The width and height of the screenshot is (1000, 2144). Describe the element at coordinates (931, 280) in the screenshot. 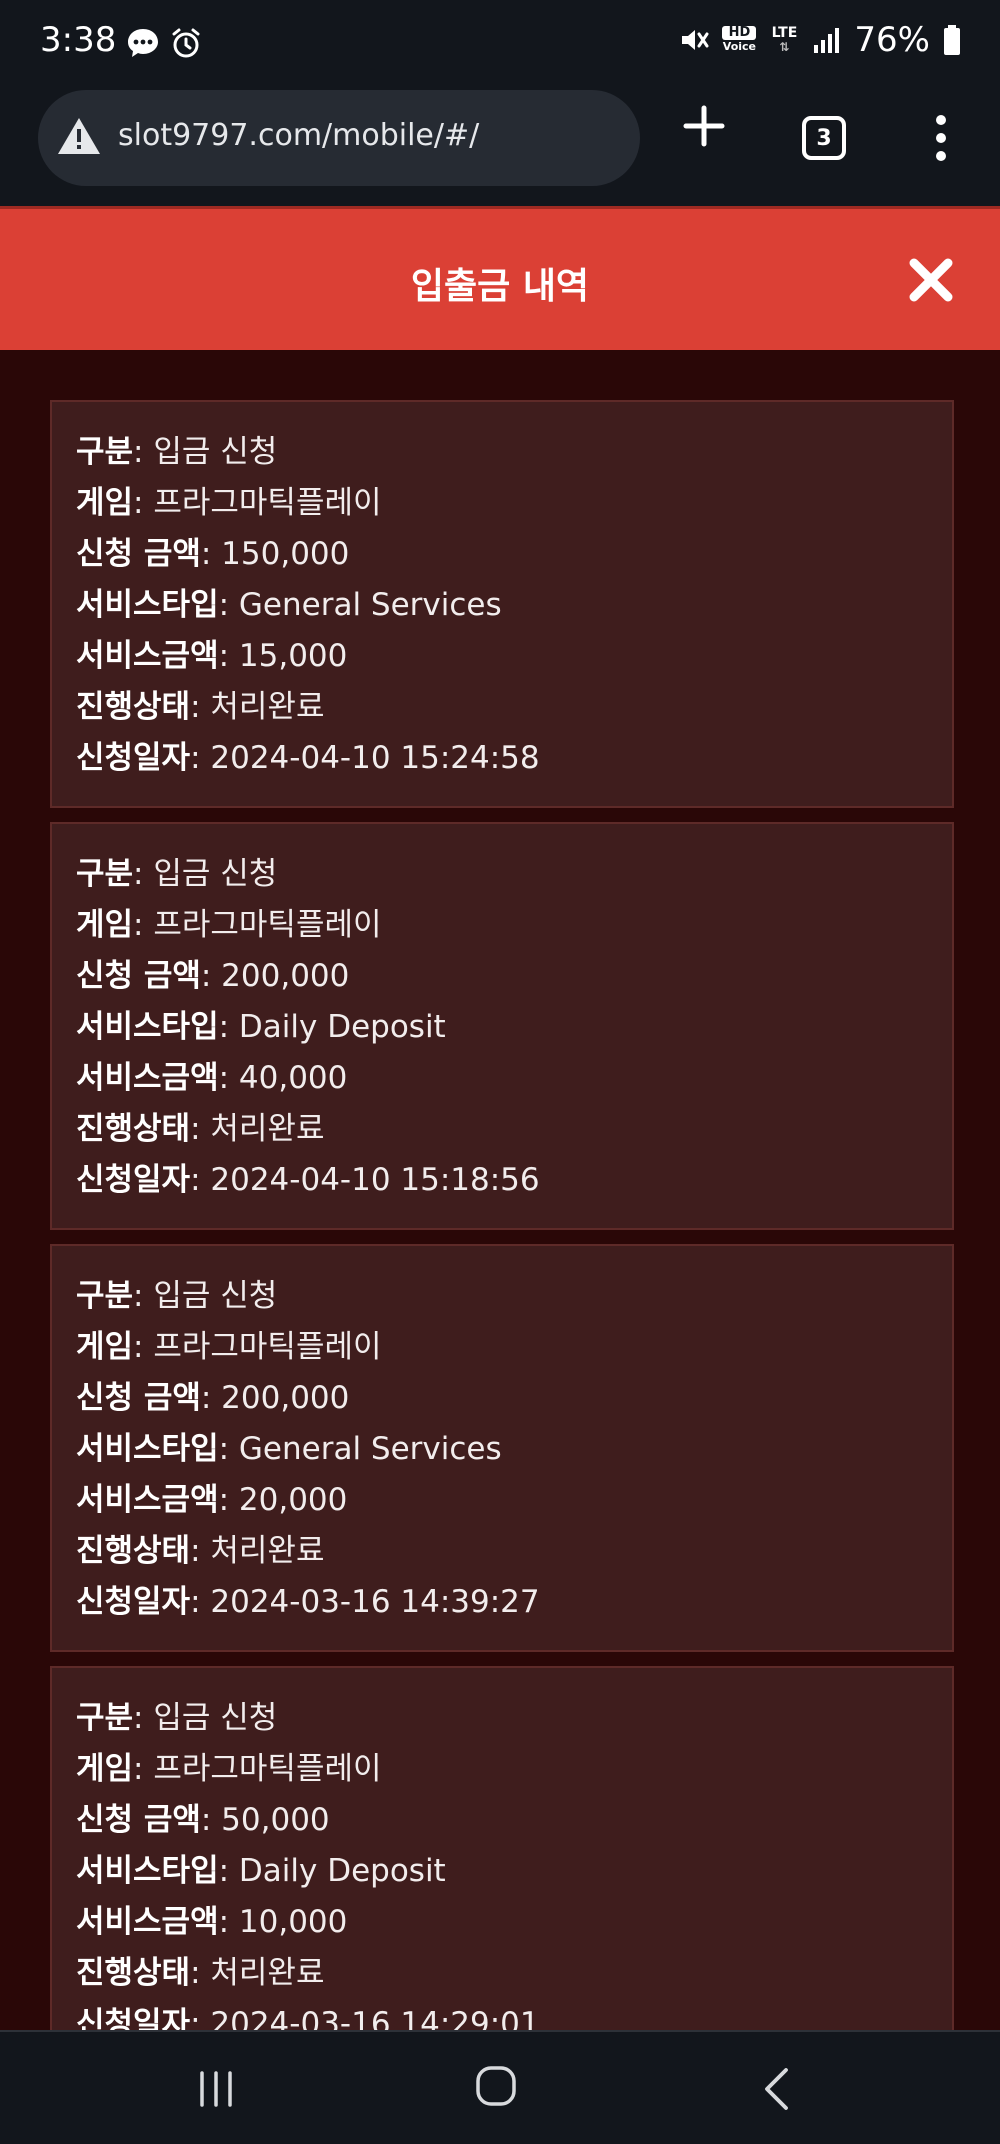

I see `close-icon` at that location.